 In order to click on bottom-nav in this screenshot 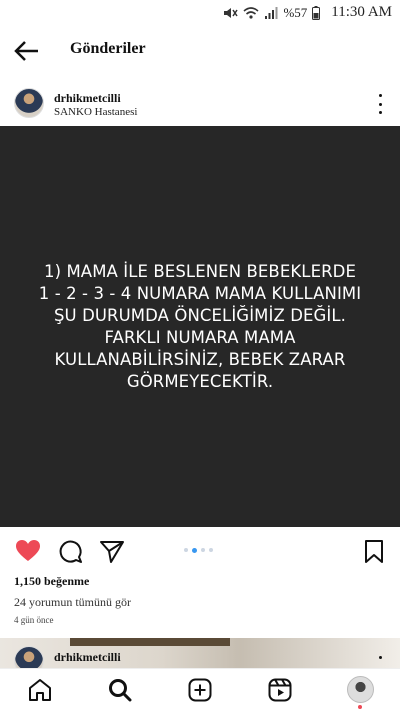, I will do `click(200, 689)`.